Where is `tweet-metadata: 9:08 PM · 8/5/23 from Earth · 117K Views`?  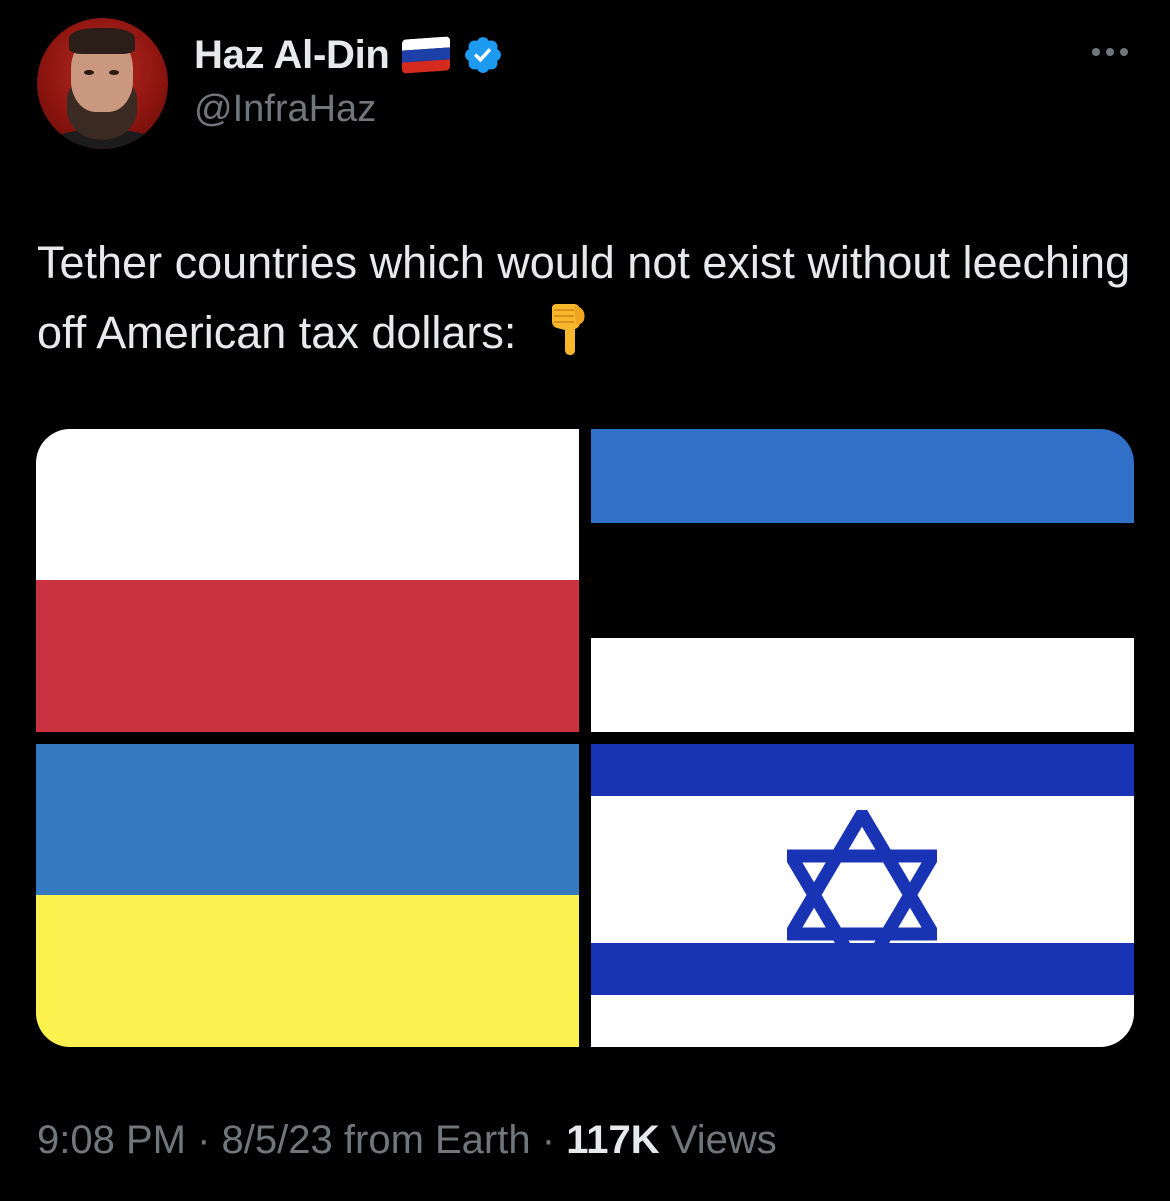 tweet-metadata: 9:08 PM · 8/5/23 from Earth · 117K Views is located at coordinates (407, 1140).